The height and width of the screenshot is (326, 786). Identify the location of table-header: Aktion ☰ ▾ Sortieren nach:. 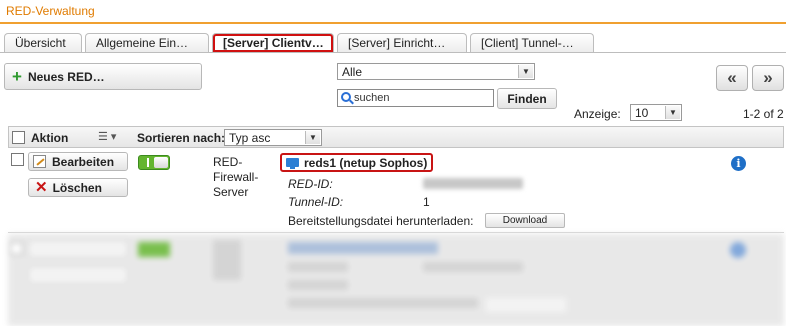
(396, 137).